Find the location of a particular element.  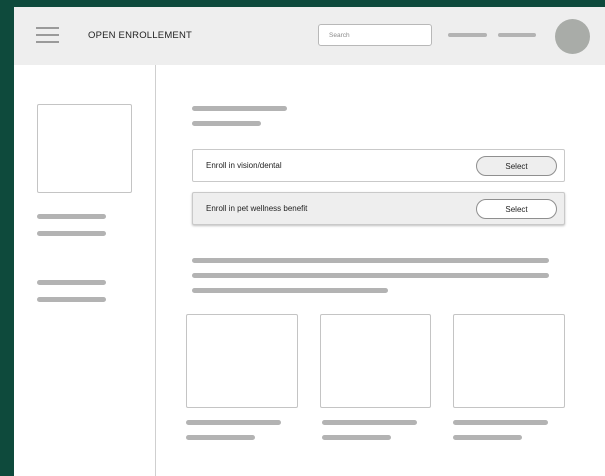

option-row-pet-wellness: Enroll in pet wellness benefit Select is located at coordinates (378, 208).